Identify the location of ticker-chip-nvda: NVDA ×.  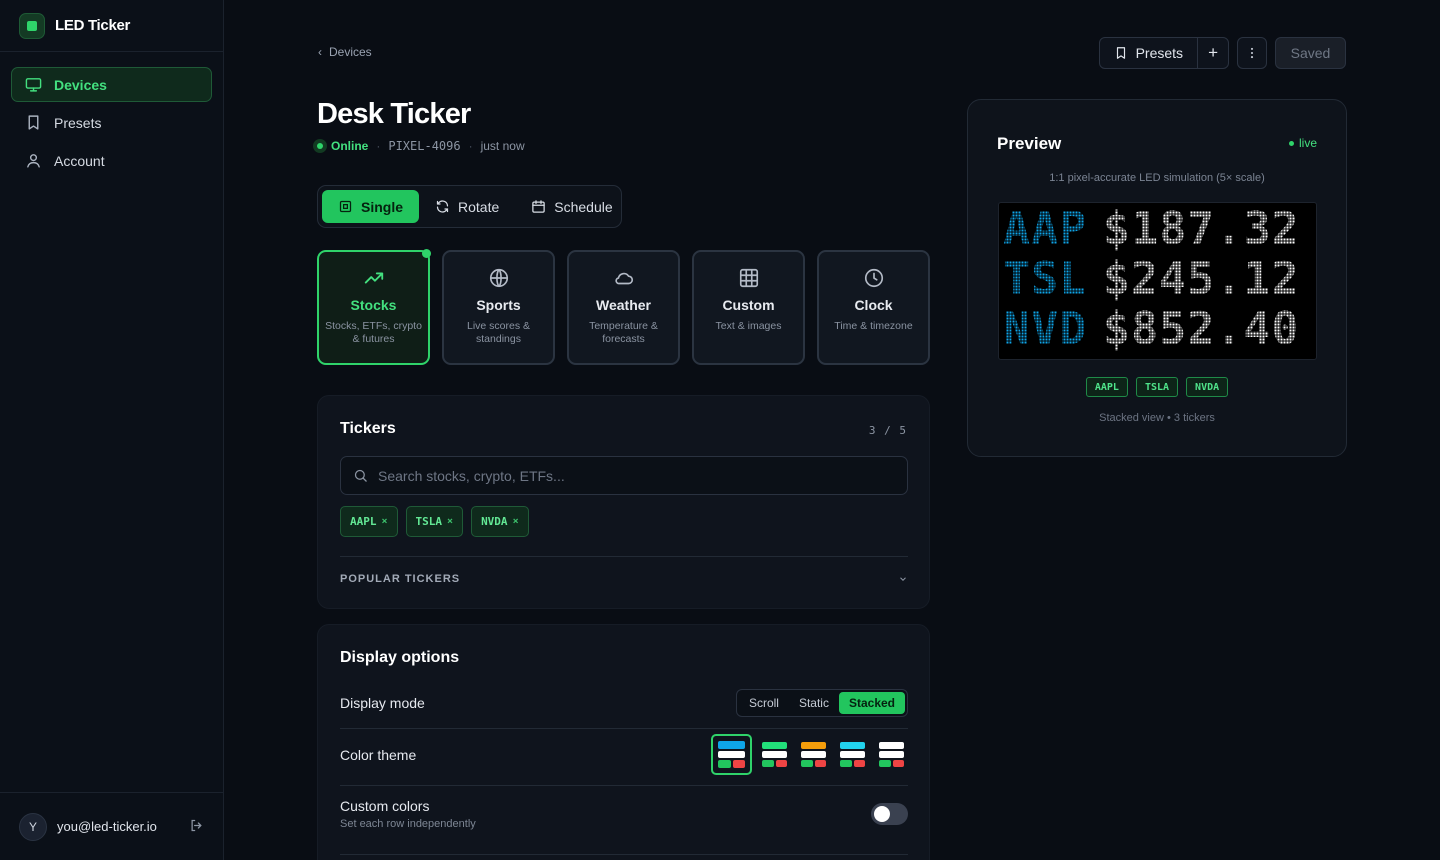
(500, 521).